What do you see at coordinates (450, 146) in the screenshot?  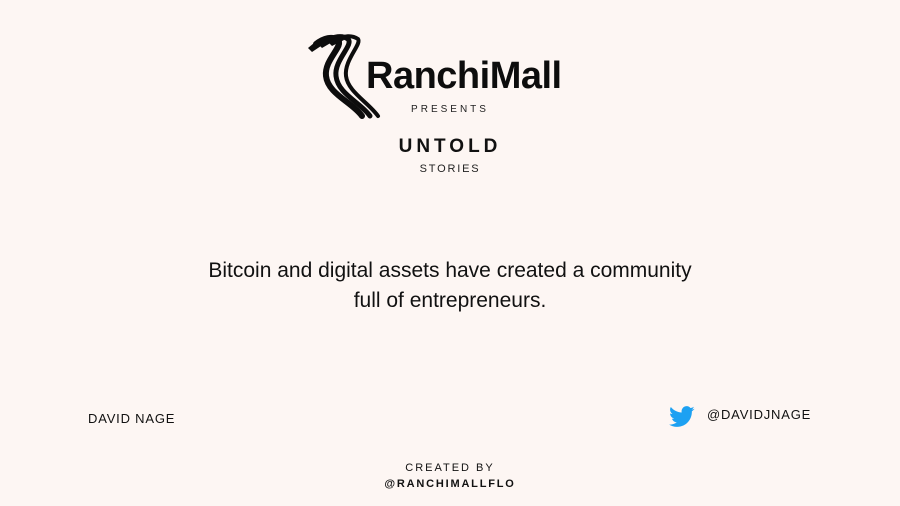 I see `page-title: UNTOLD` at bounding box center [450, 146].